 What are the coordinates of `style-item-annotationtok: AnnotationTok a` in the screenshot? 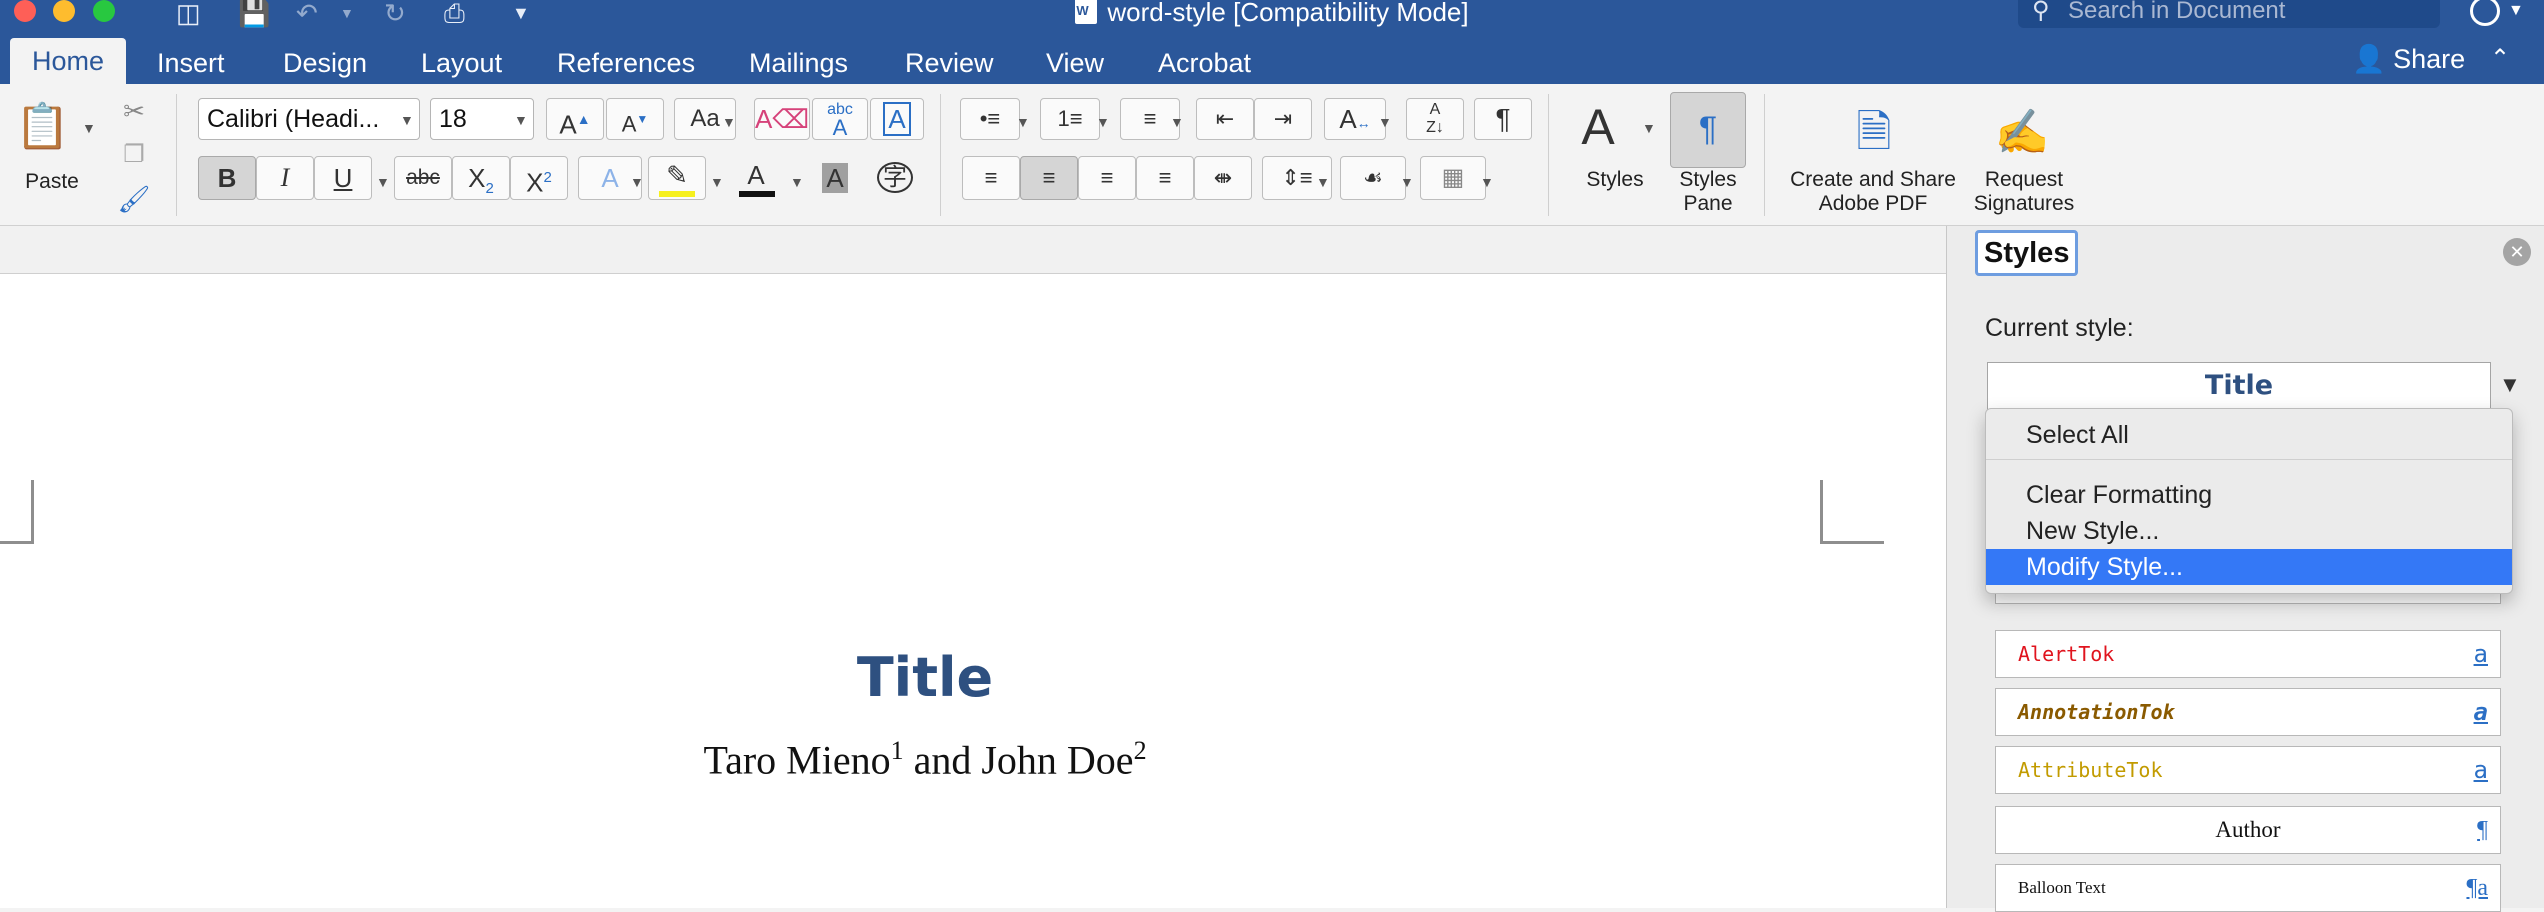 It's located at (2248, 712).